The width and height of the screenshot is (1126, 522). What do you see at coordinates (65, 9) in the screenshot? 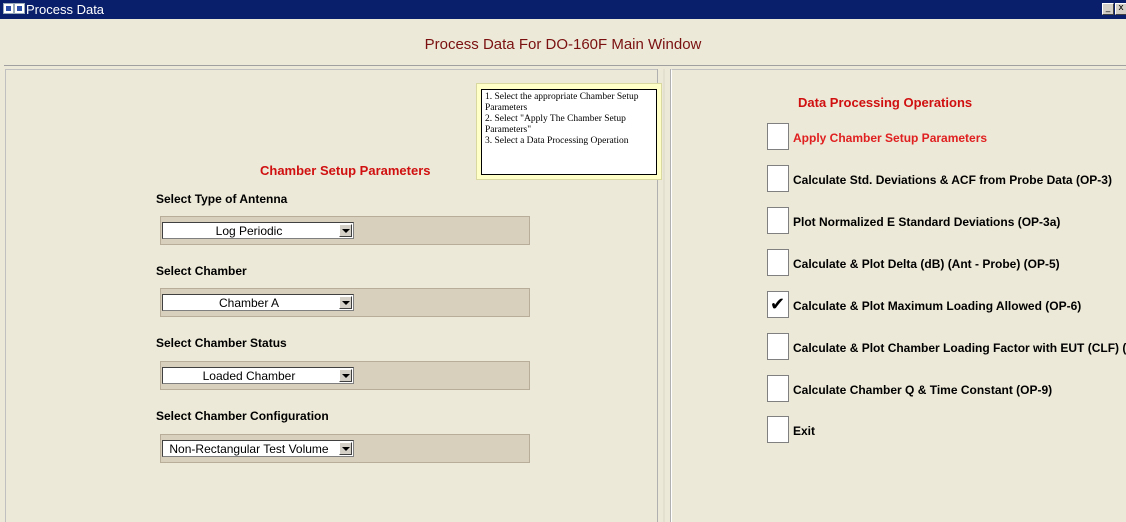
I see `window-title: Process Data` at bounding box center [65, 9].